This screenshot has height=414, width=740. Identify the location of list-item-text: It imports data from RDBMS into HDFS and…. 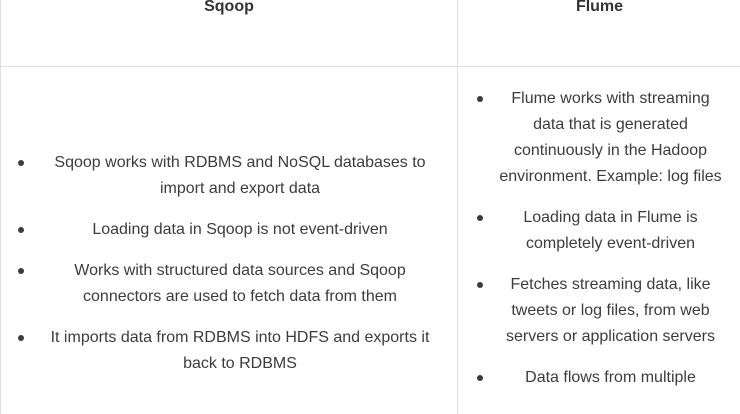
(240, 350).